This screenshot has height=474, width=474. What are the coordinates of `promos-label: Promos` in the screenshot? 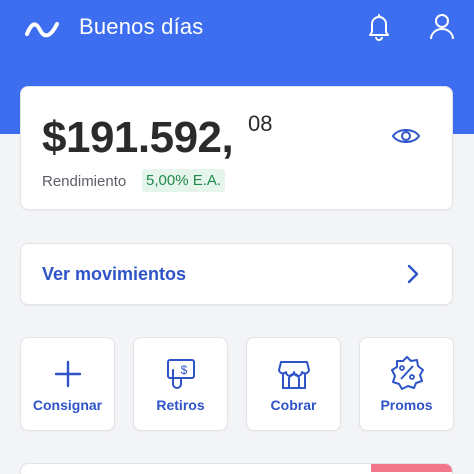 It's located at (406, 405).